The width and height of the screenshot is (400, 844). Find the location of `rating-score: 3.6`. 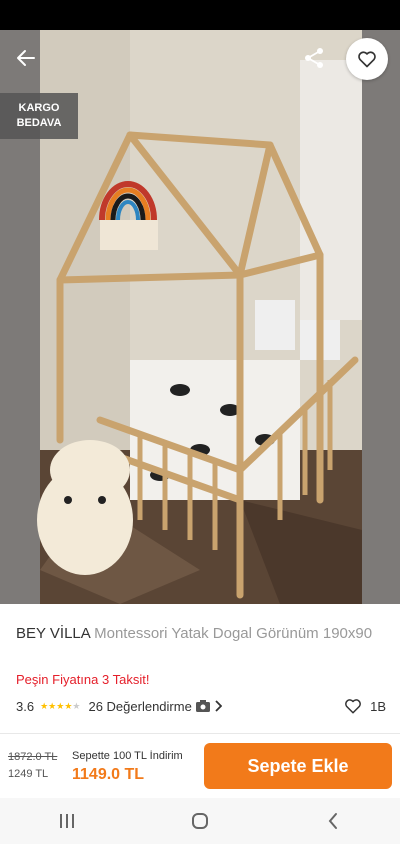

rating-score: 3.6 is located at coordinates (25, 706).